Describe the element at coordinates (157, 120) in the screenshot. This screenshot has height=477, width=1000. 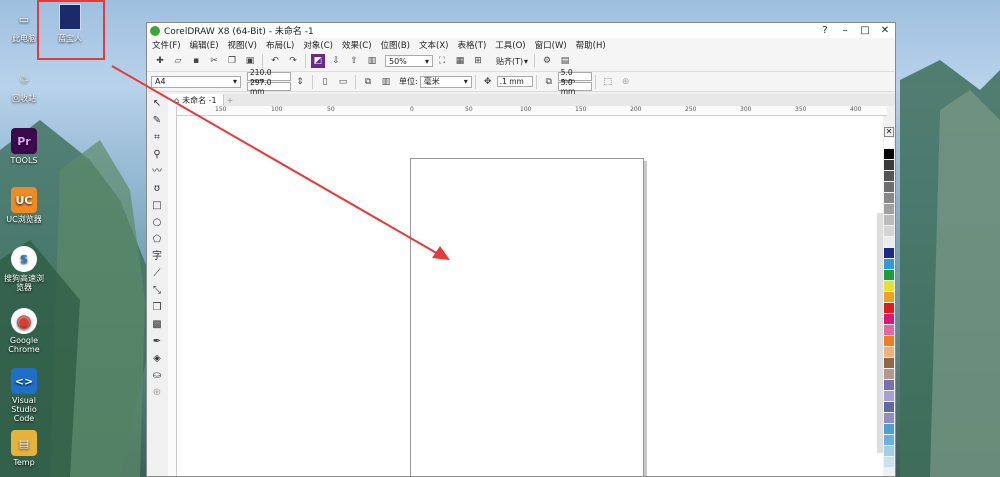
I see `shape-tool-icon: ✎` at that location.